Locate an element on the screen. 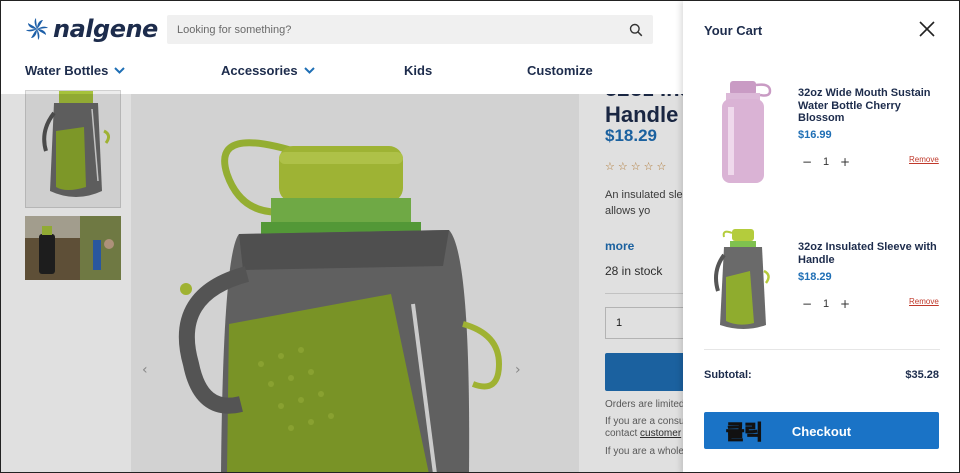 Image resolution: width=960 pixels, height=473 pixels. product-price: $18.29 is located at coordinates (631, 135).